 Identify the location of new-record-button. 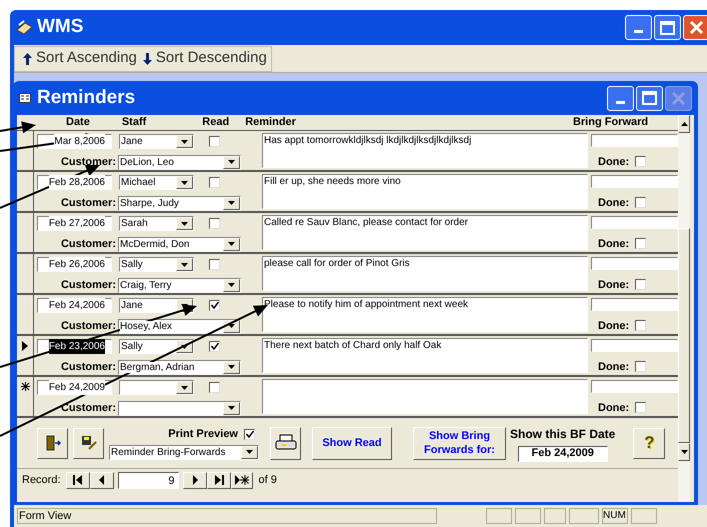
(241, 480).